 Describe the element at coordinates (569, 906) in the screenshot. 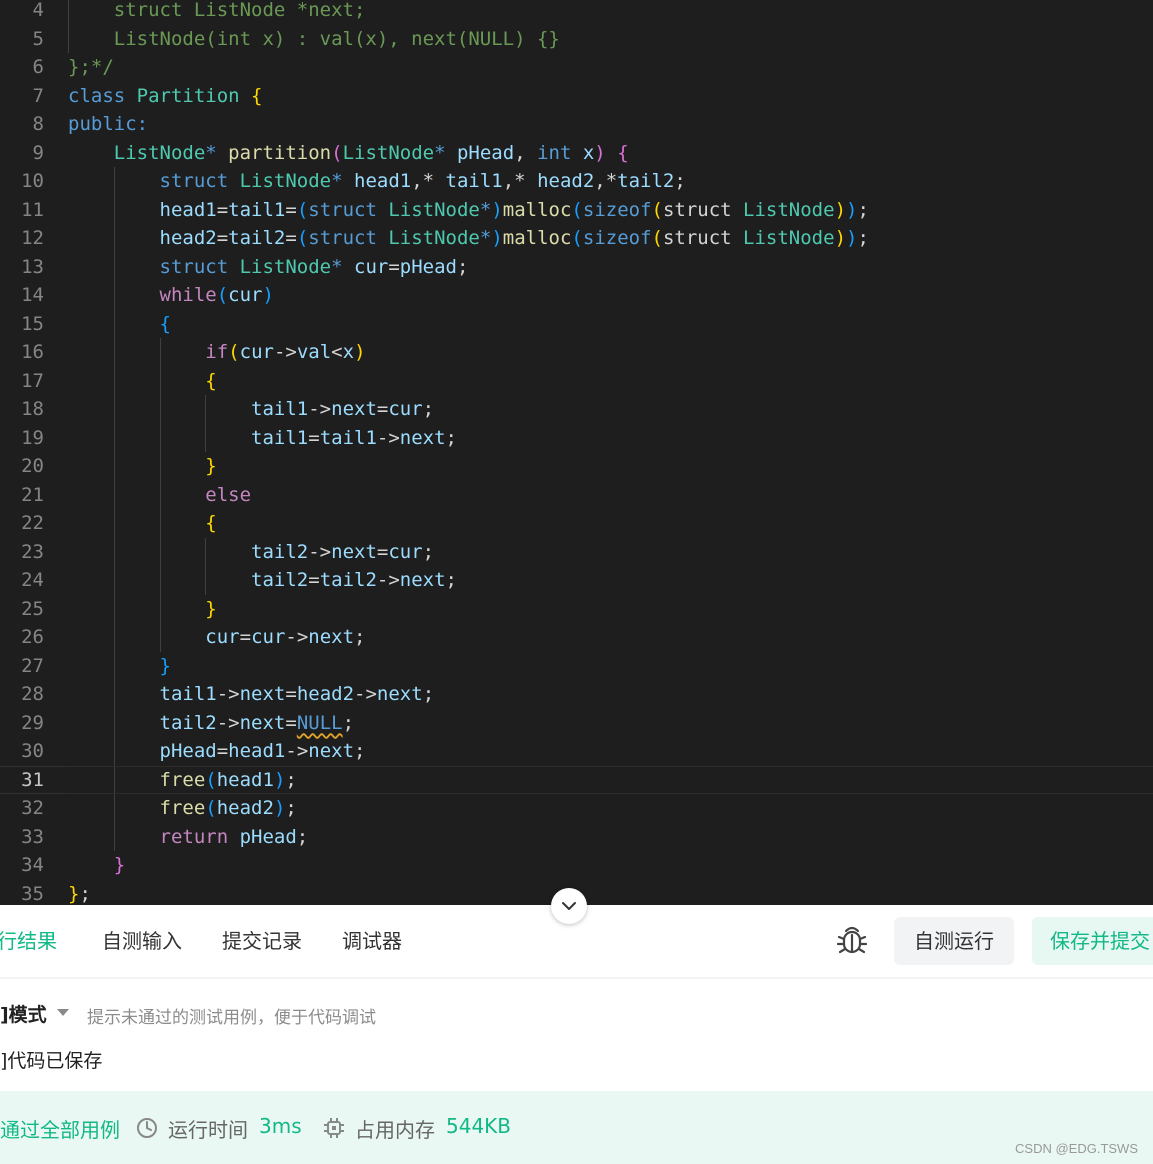

I see `collapse-panel-button` at that location.